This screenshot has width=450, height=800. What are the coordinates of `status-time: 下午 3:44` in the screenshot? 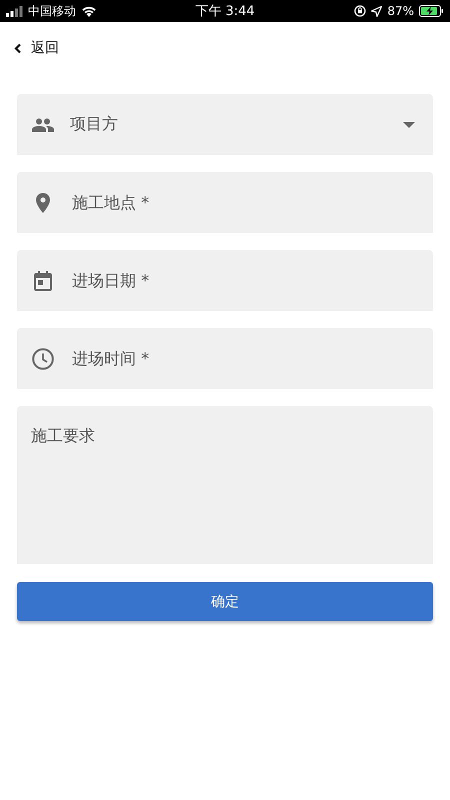 It's located at (225, 11).